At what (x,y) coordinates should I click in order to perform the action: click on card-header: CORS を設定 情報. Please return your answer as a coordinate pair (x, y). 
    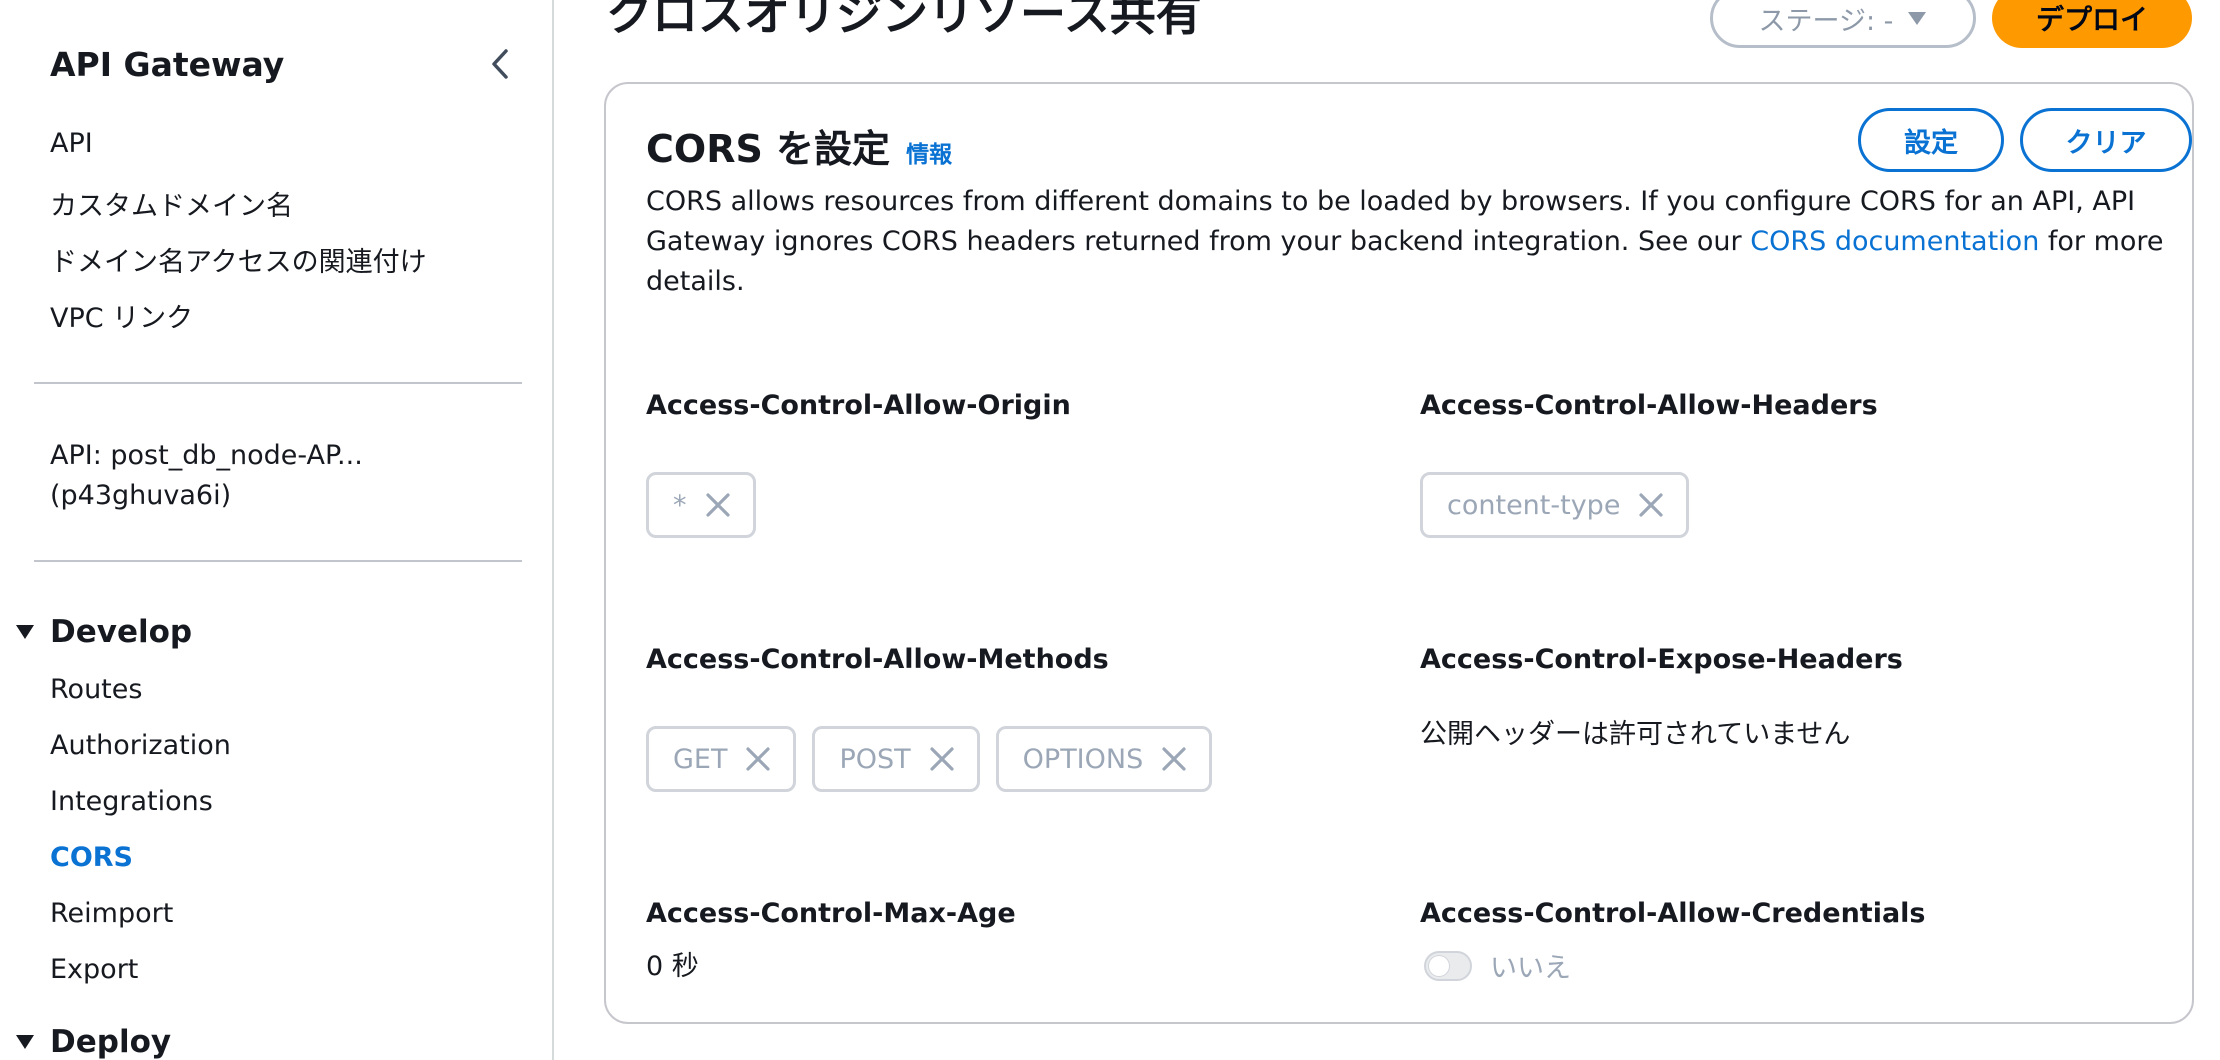
    Looking at the image, I should click on (799, 145).